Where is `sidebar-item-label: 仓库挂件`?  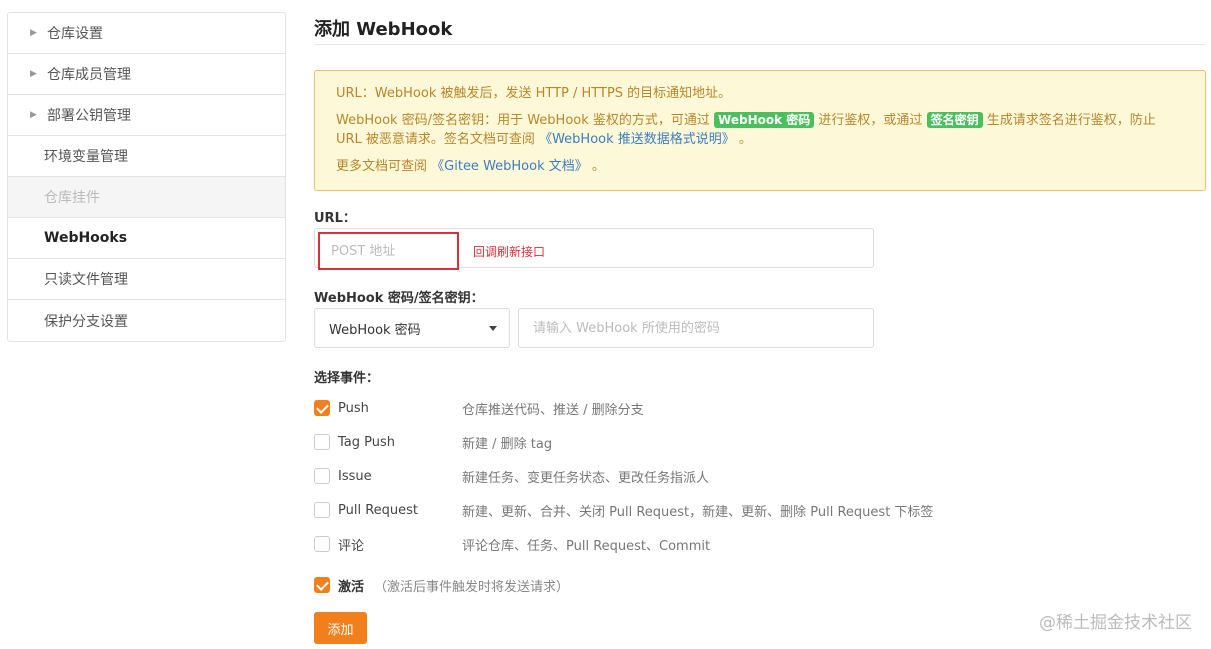
sidebar-item-label: 仓库挂件 is located at coordinates (72, 198).